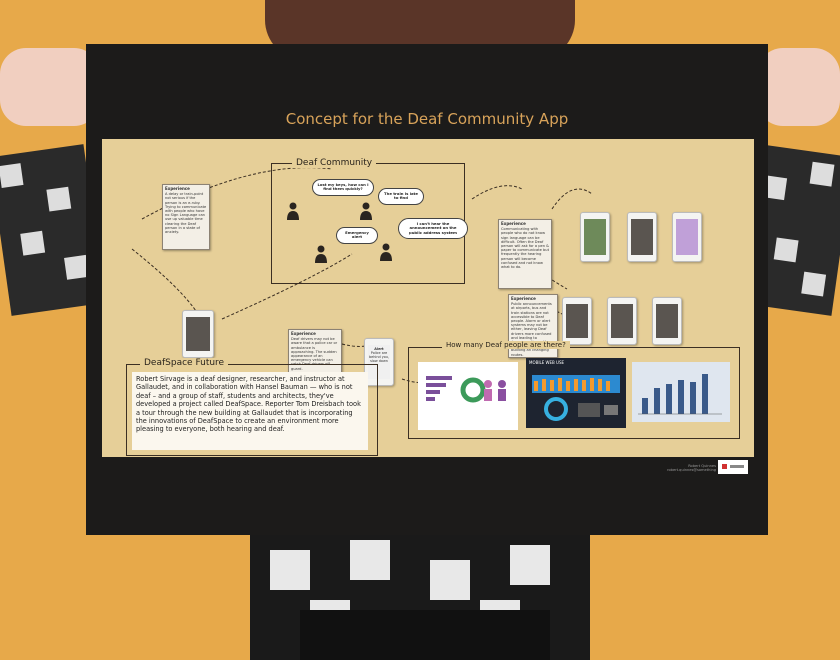 The height and width of the screenshot is (660, 840). What do you see at coordinates (334, 163) in the screenshot?
I see `community-label: Deaf Community` at bounding box center [334, 163].